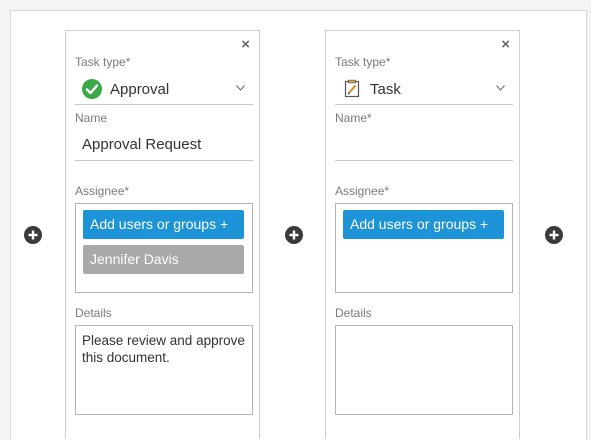  I want to click on check-circle-icon, so click(92, 89).